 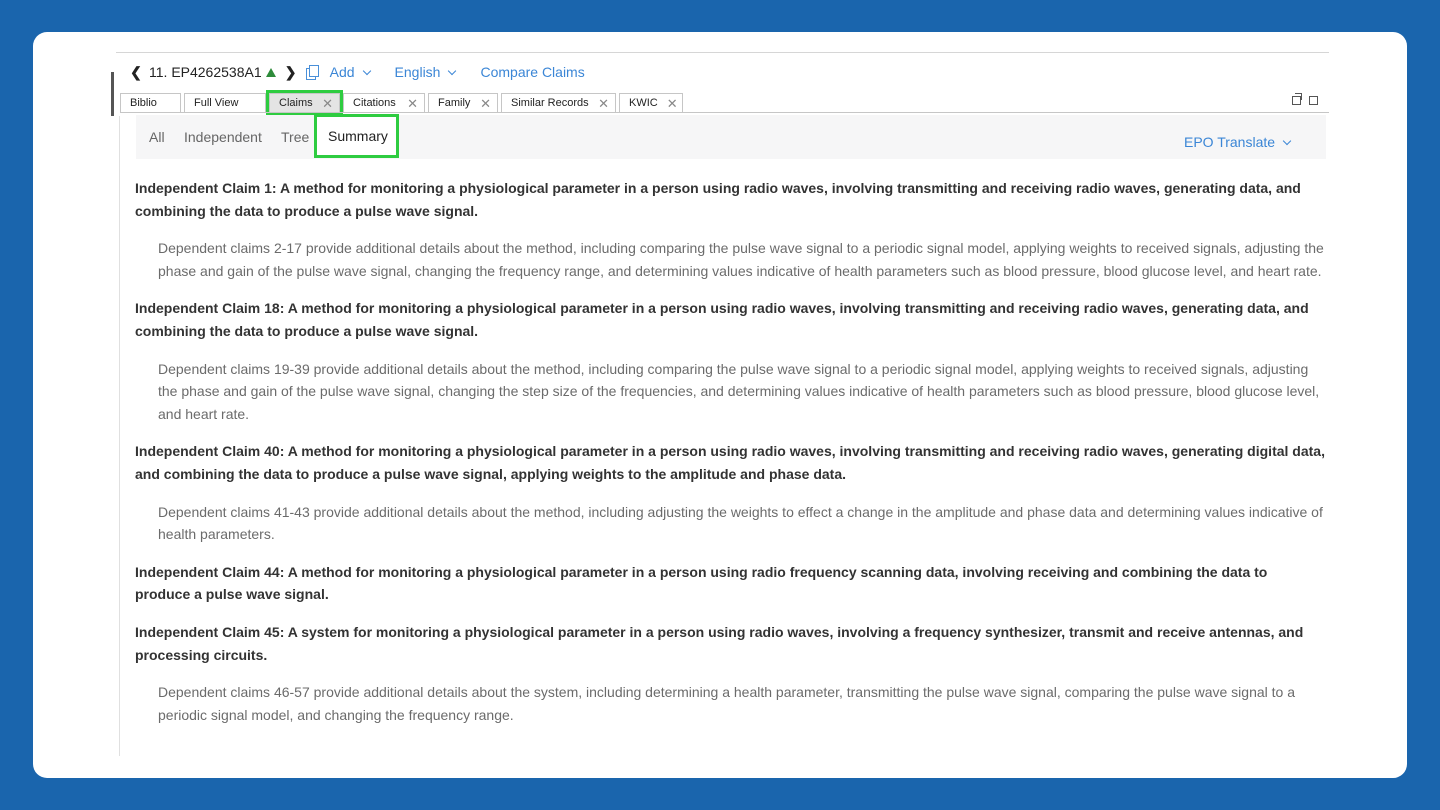 I want to click on tab-label: Citations, so click(x=374, y=103).